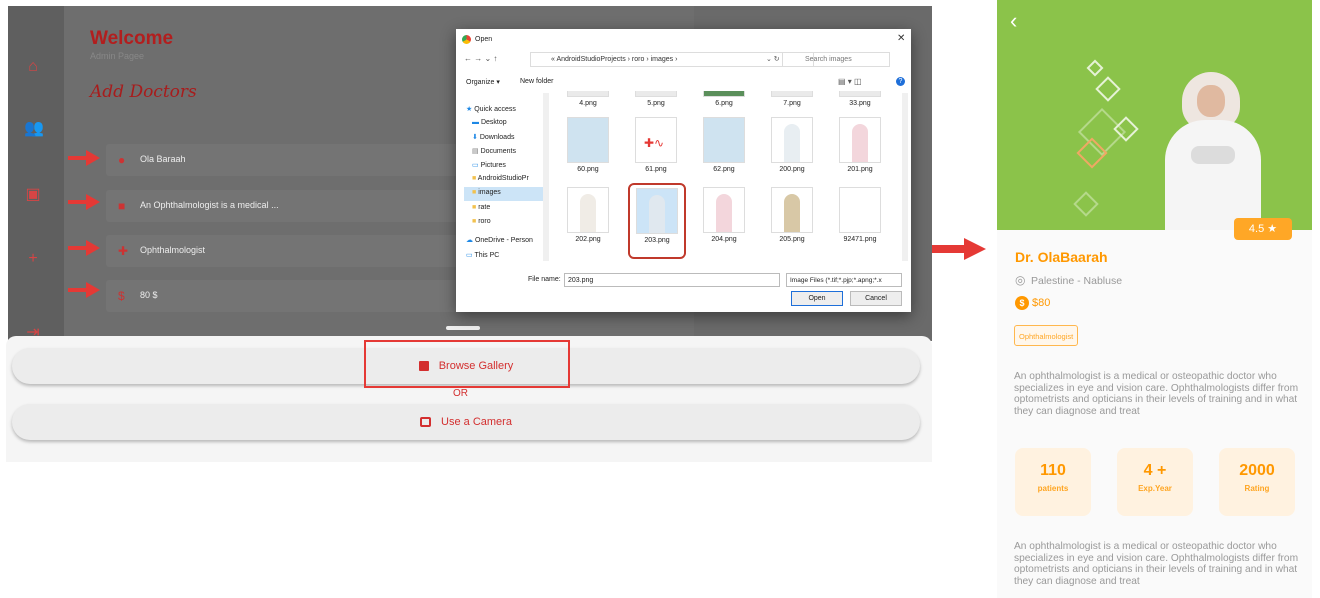 Image resolution: width=1320 pixels, height=598 pixels. What do you see at coordinates (493, 137) in the screenshot?
I see `tree-item-downloads: ⬇ Downloads` at bounding box center [493, 137].